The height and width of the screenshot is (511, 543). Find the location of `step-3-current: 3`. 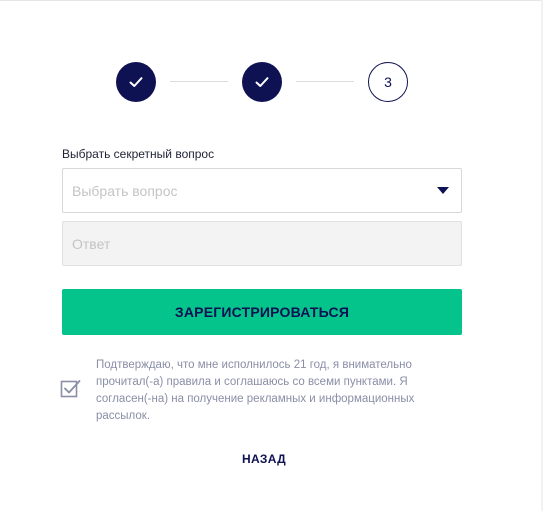

step-3-current: 3 is located at coordinates (388, 82).